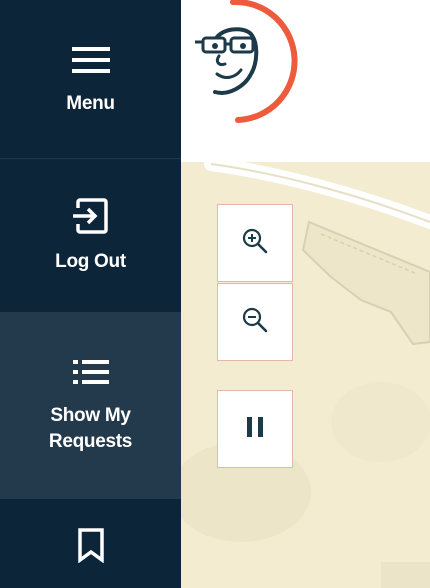 This screenshot has width=430, height=588. I want to click on pause-icon, so click(255, 429).